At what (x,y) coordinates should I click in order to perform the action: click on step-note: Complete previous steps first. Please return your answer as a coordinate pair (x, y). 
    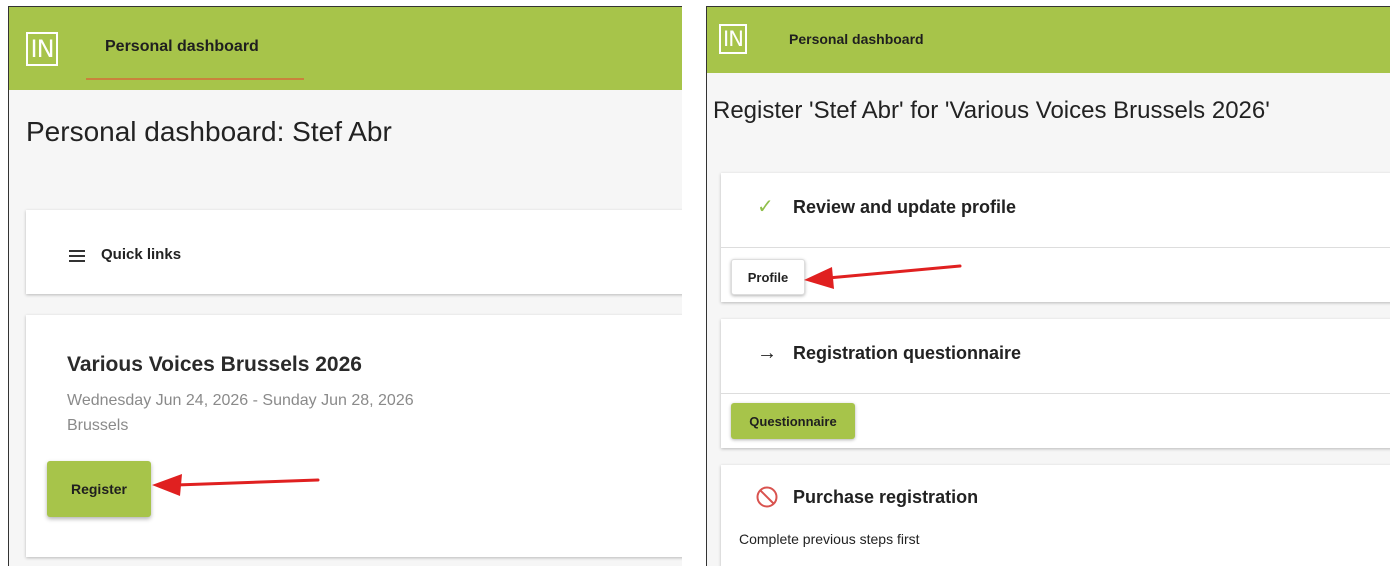
    Looking at the image, I should click on (829, 539).